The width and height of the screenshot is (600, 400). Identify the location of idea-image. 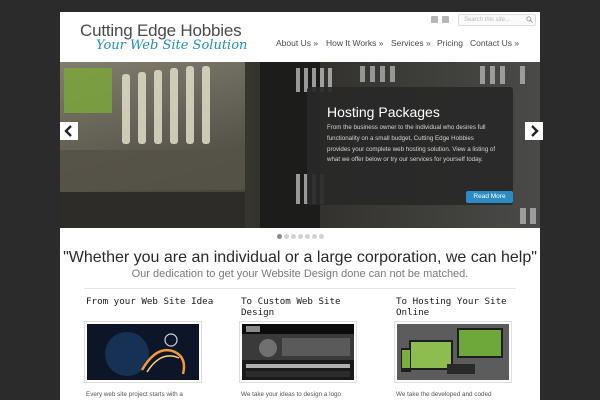
(143, 352).